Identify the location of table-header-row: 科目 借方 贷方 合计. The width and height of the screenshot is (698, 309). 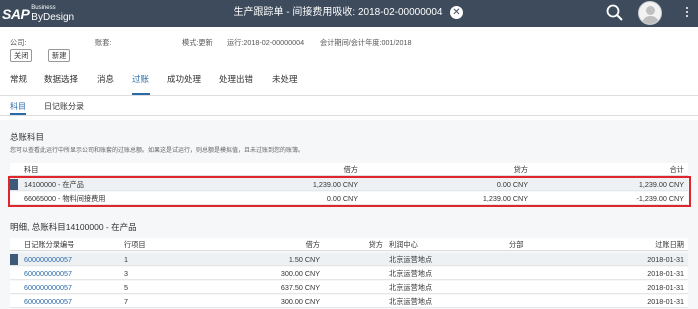
(349, 169).